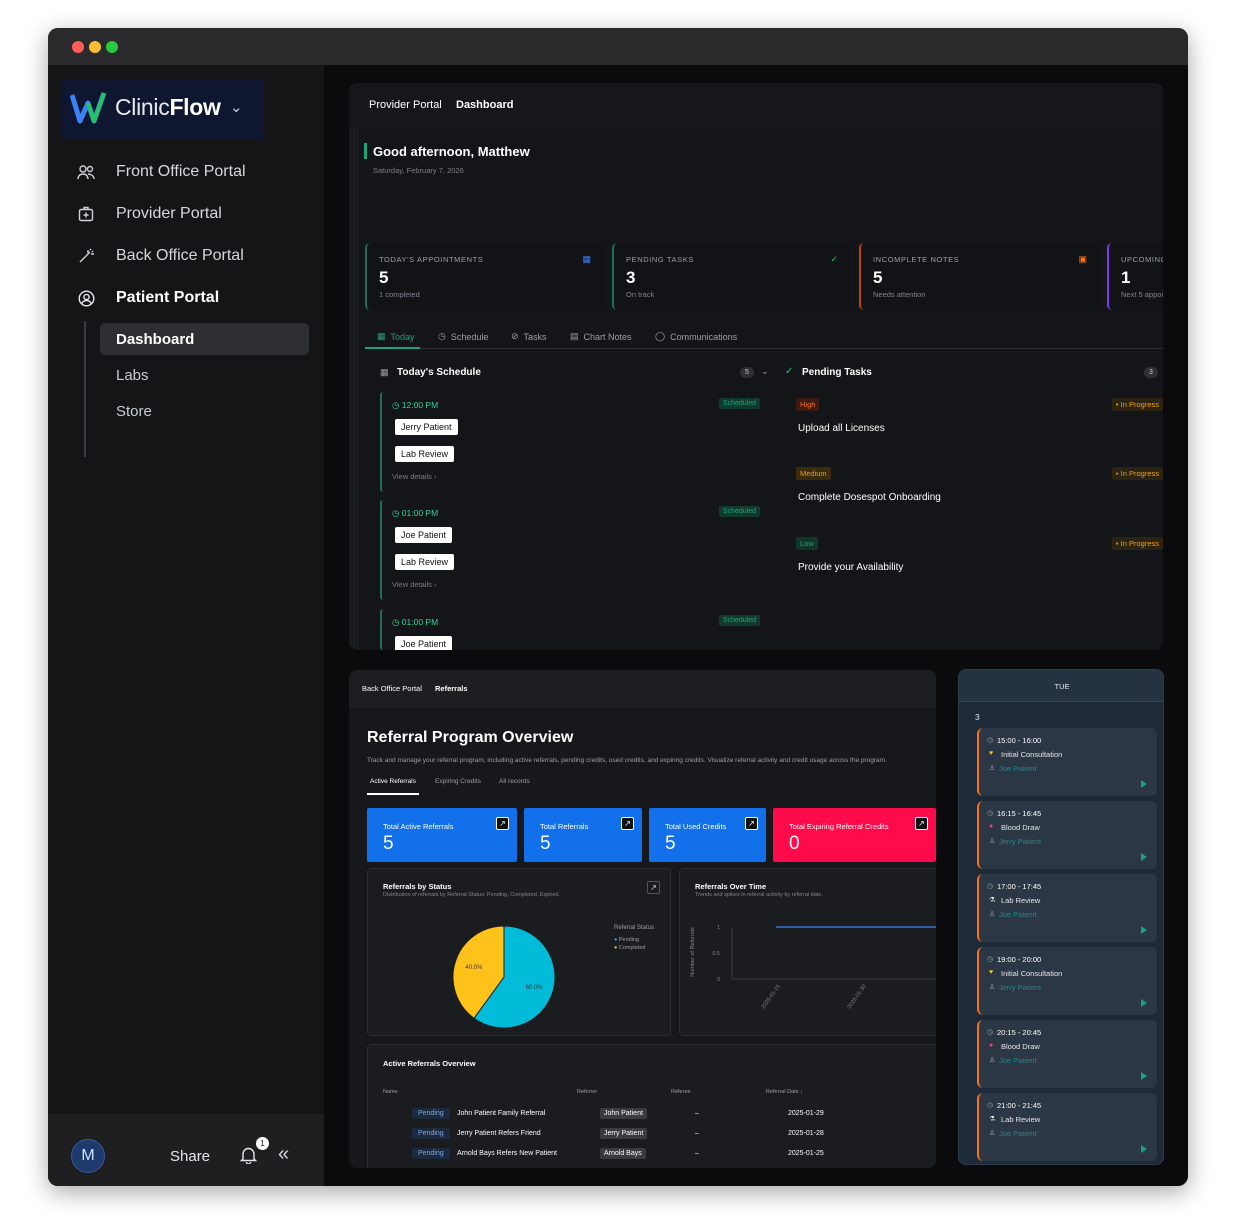 Image resolution: width=1241 pixels, height=1230 pixels. I want to click on stat-card-pending-tasks: PENDING TASKS ✓ 3 On track, so click(731, 276).